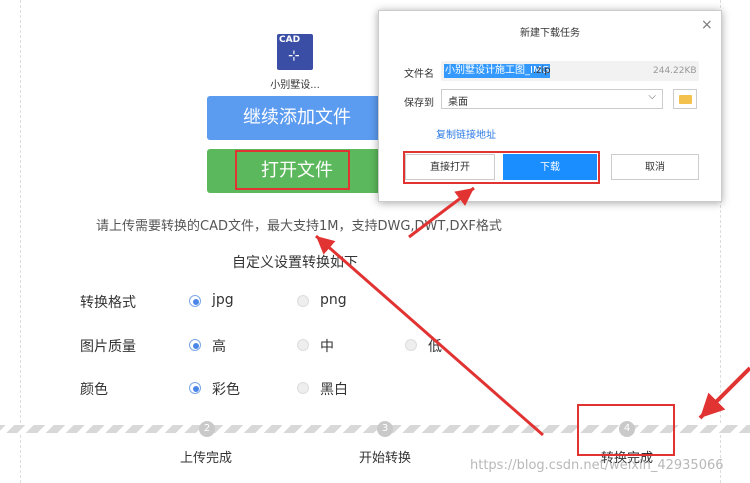 The height and width of the screenshot is (483, 750). What do you see at coordinates (429, 335) in the screenshot?
I see `arrow-to-hint` at bounding box center [429, 335].